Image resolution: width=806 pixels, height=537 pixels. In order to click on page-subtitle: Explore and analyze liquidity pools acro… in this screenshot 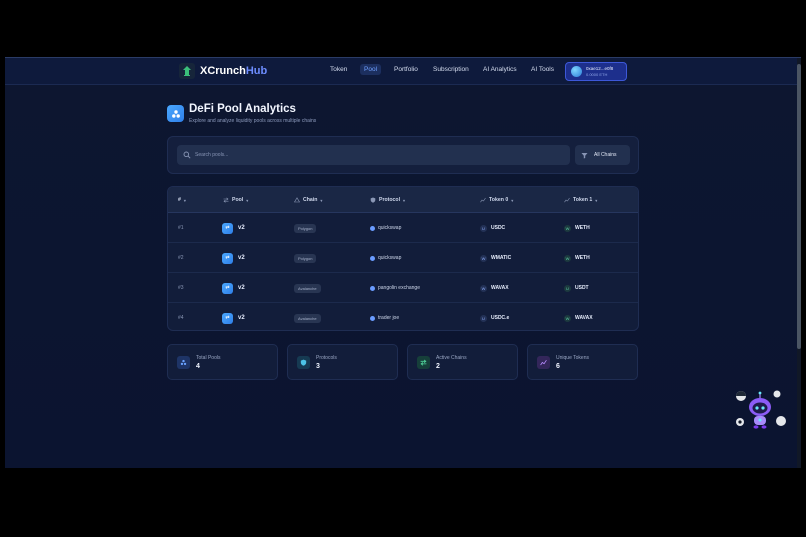, I will do `click(253, 121)`.